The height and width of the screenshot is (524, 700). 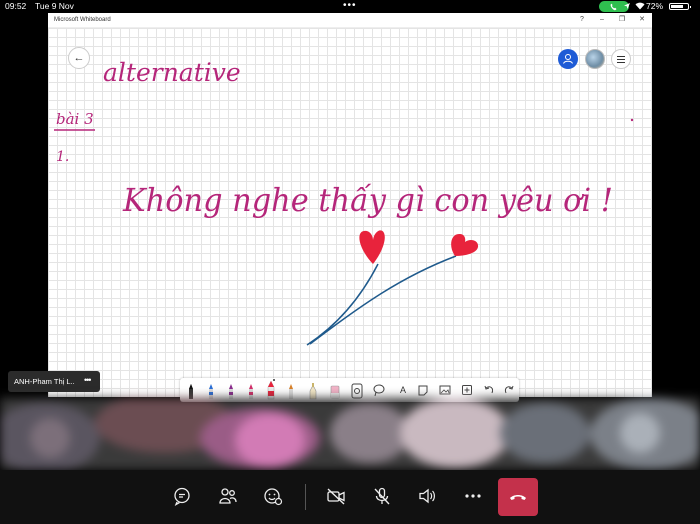 What do you see at coordinates (335, 390) in the screenshot?
I see `eraser-icon` at bounding box center [335, 390].